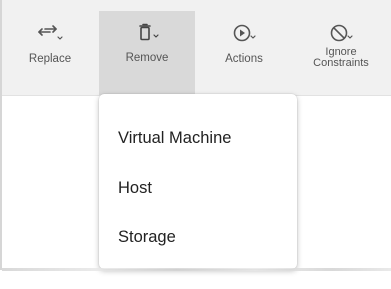 This screenshot has height=289, width=391. I want to click on remove-button: Remove, so click(147, 53).